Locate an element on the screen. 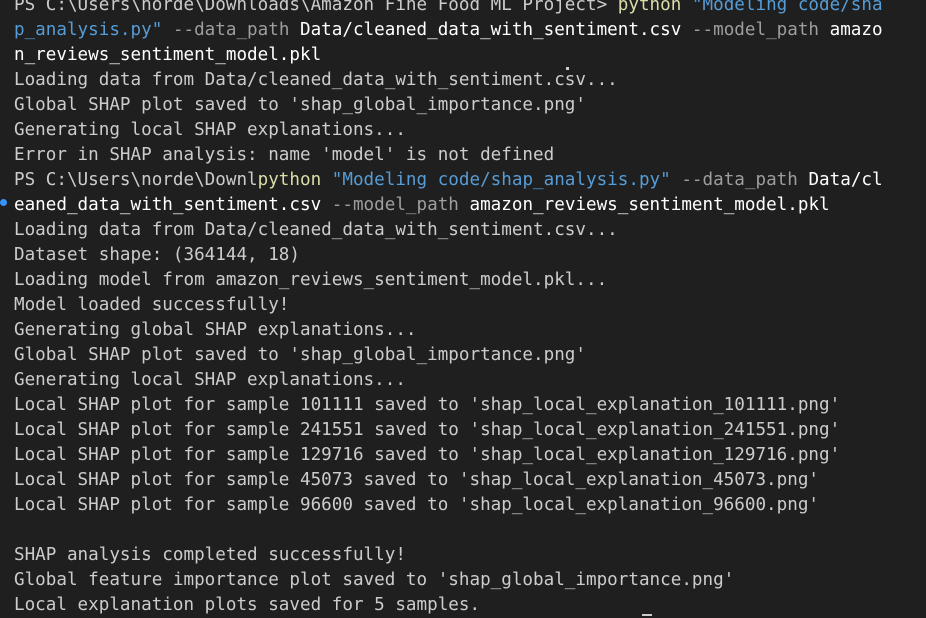 The height and width of the screenshot is (618, 926). terminal-text-segment: n_reviews_sentiment_model.pkl is located at coordinates (168, 55).